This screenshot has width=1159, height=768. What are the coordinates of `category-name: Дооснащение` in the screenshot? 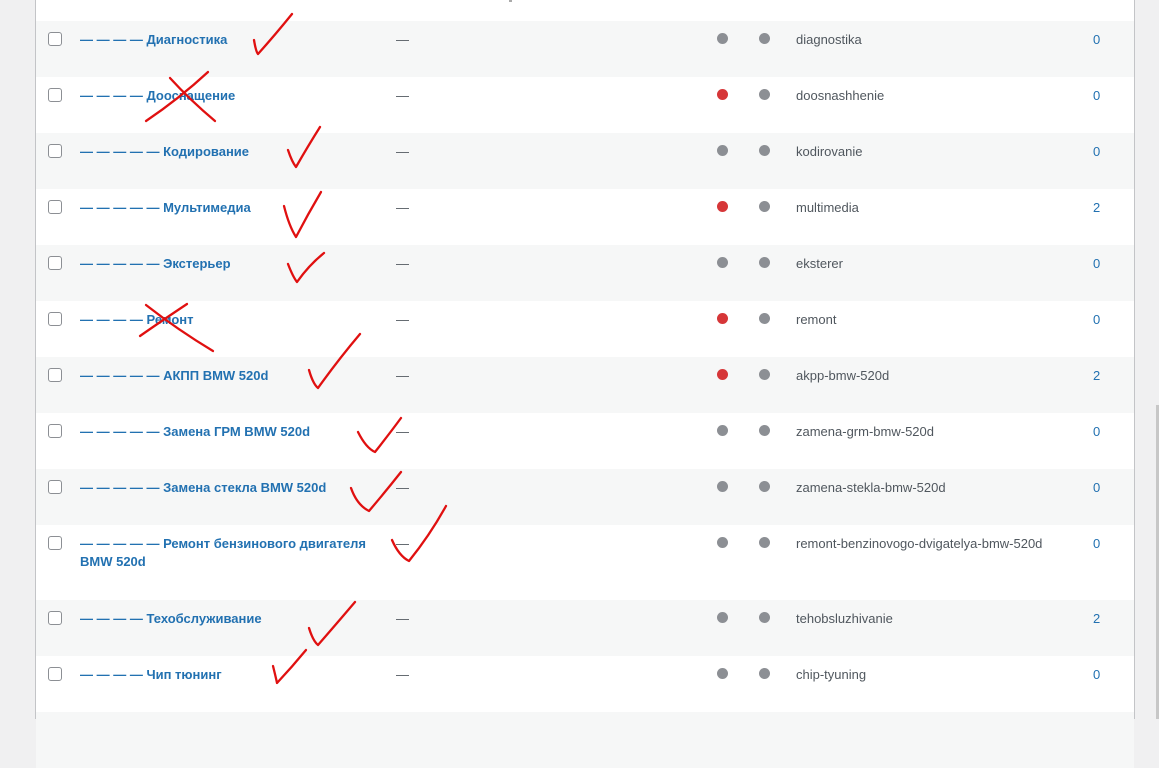 It's located at (191, 95).